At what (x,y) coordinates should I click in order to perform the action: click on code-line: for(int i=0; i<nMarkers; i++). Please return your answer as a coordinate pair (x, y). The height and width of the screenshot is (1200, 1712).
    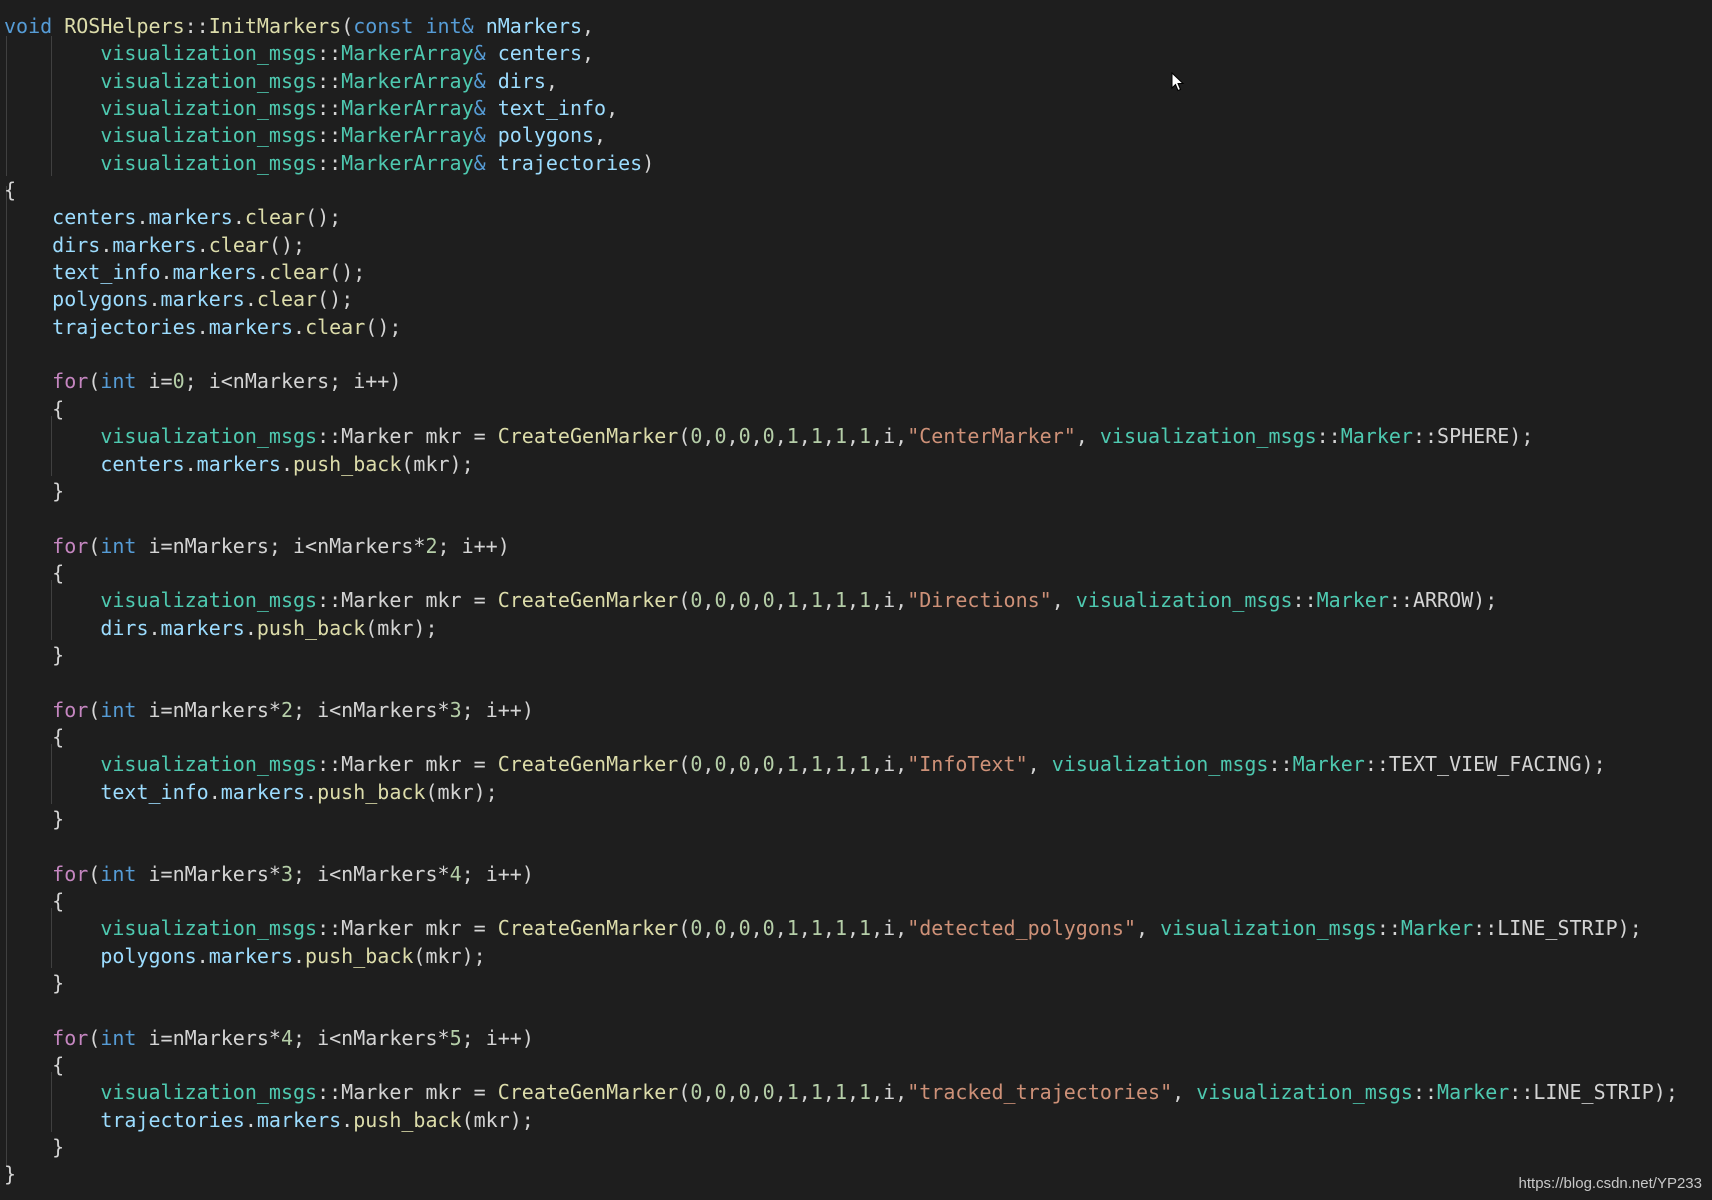
    Looking at the image, I should click on (841, 381).